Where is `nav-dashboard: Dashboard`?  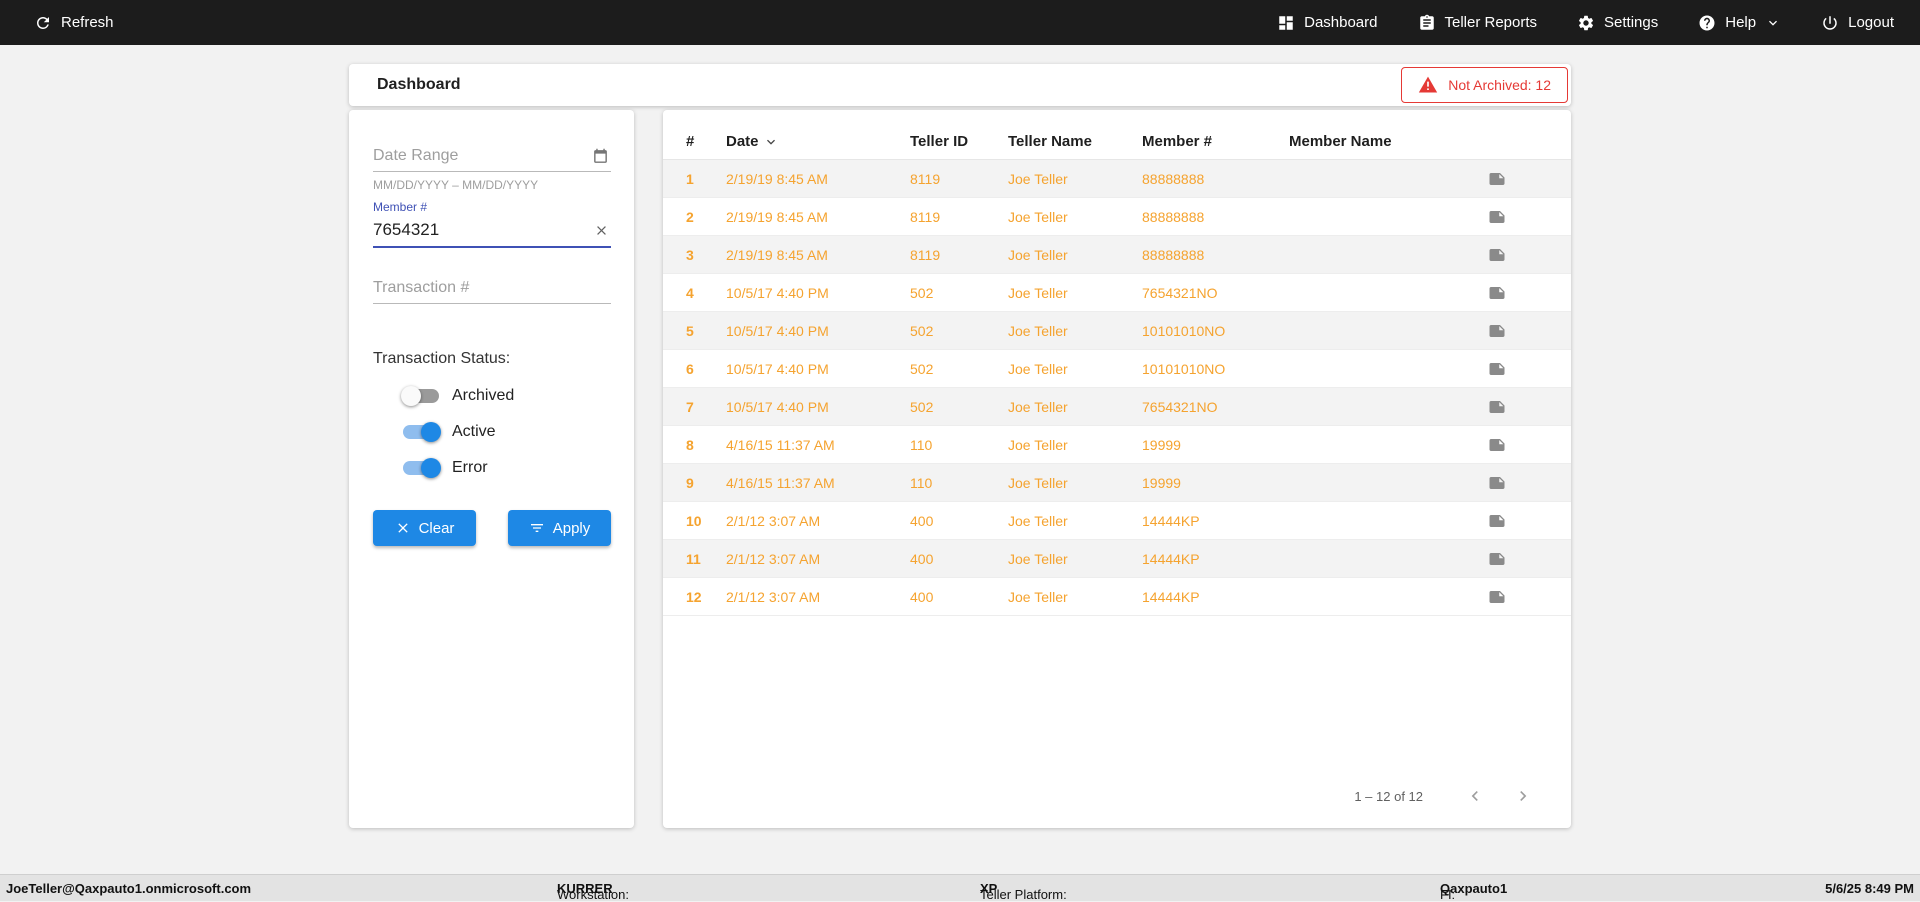
nav-dashboard: Dashboard is located at coordinates (1327, 23).